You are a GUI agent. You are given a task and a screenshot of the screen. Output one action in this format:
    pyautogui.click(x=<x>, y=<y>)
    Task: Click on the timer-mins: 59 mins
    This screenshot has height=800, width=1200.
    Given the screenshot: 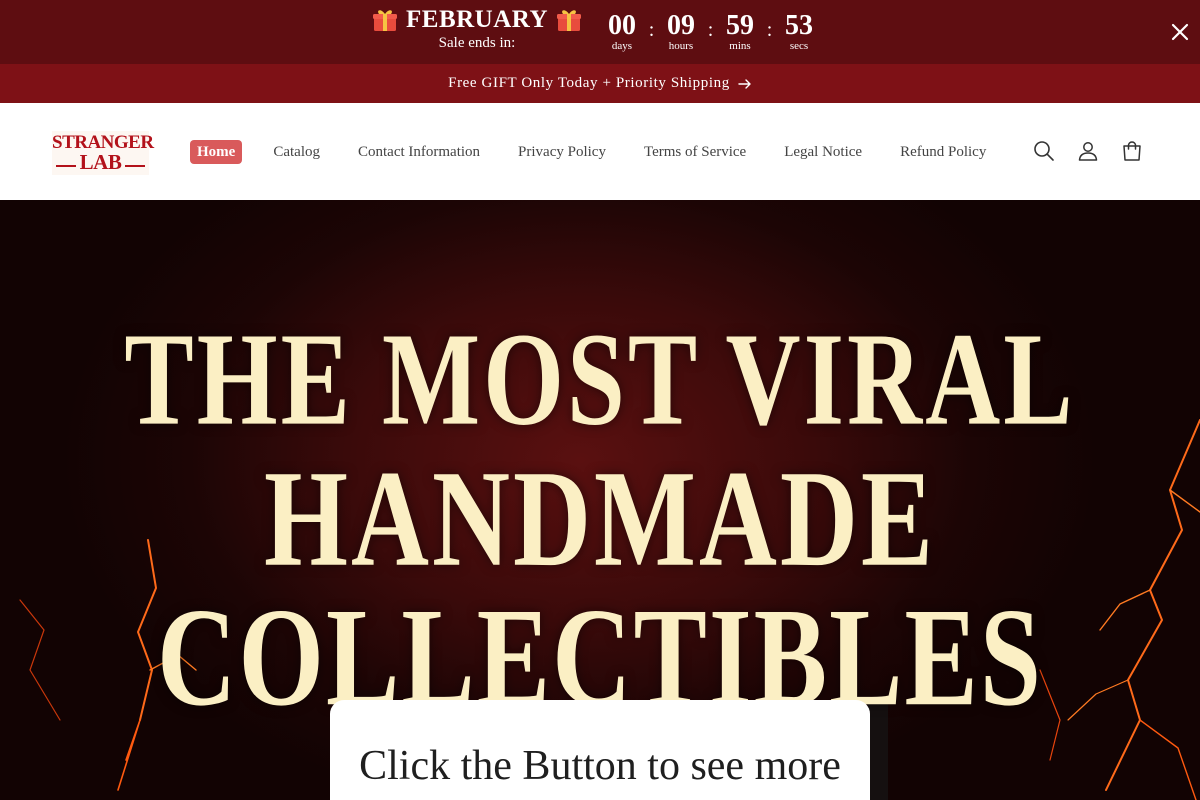 What is the action you would take?
    pyautogui.click(x=740, y=31)
    